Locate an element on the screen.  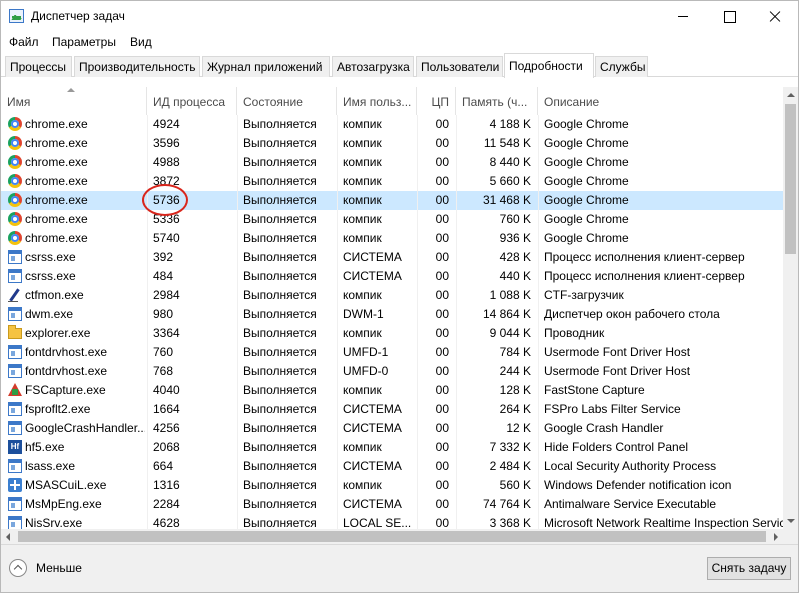
column-header-status: Состояние is located at coordinates (287, 101).